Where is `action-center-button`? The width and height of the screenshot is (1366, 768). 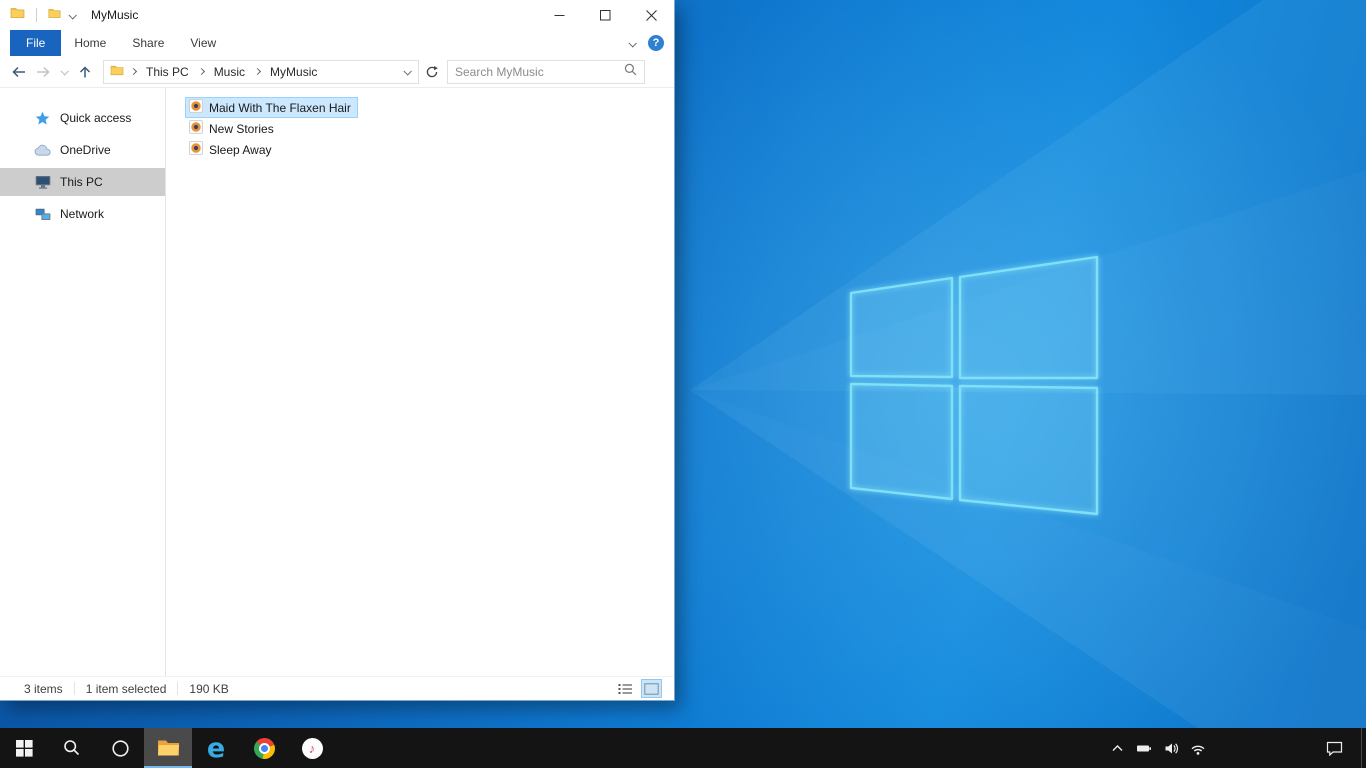 action-center-button is located at coordinates (1334, 748).